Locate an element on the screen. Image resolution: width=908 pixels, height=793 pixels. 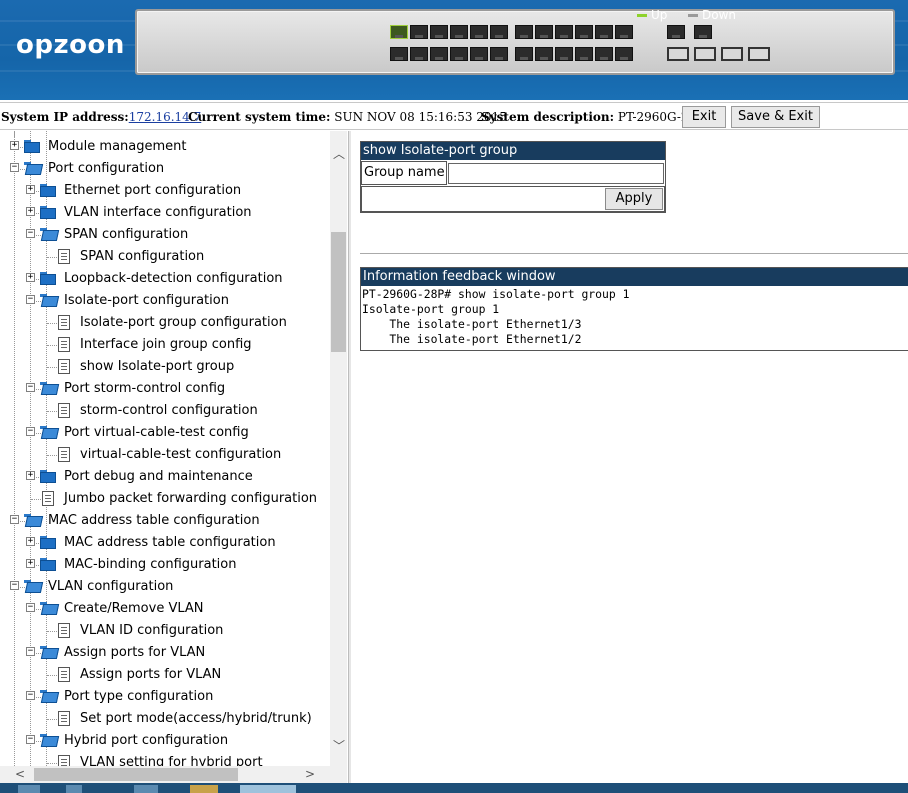
tree-item: + Loopback-detection configuration is located at coordinates (165, 279).